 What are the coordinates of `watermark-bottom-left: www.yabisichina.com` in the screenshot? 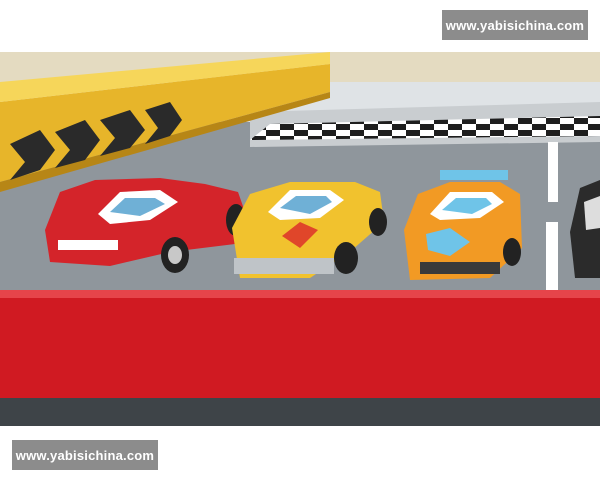 It's located at (85, 455).